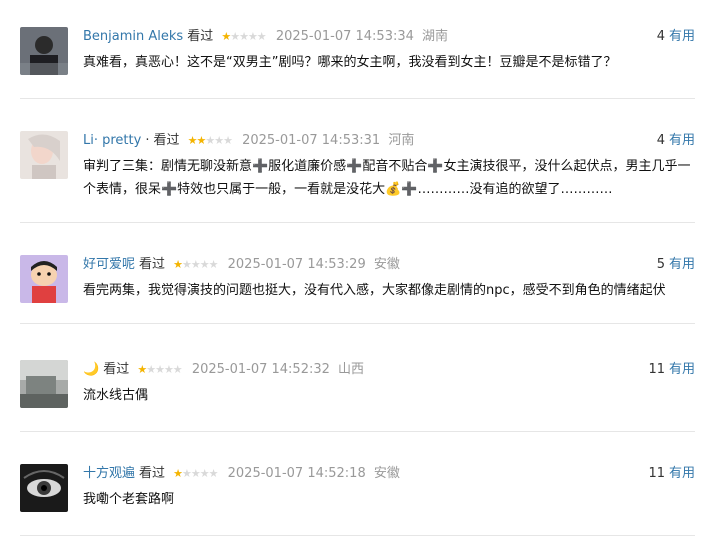 The width and height of the screenshot is (724, 546). What do you see at coordinates (344, 36) in the screenshot?
I see `comment-time: 2025-01-07 14:53:34` at bounding box center [344, 36].